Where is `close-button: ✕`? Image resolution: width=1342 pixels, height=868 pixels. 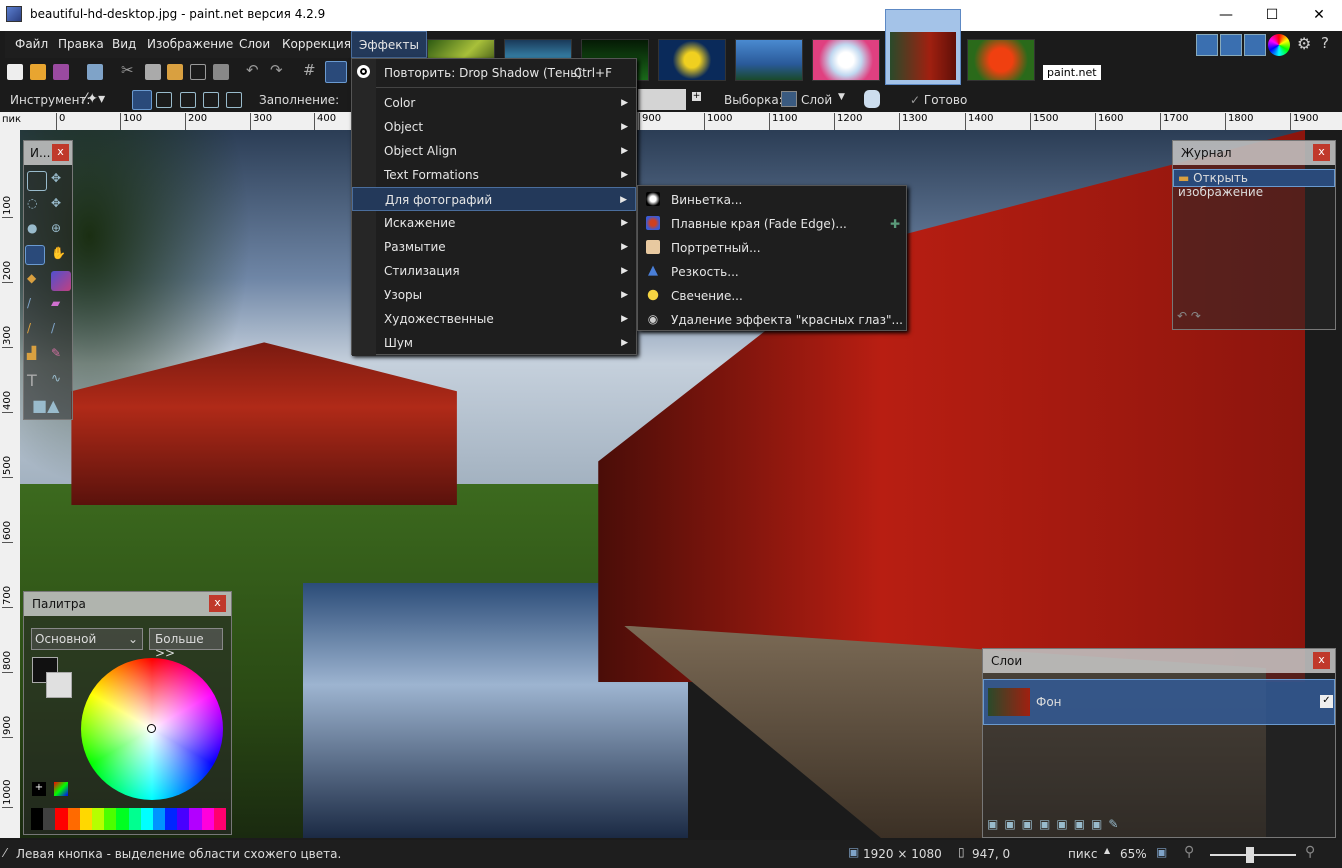 close-button: ✕ is located at coordinates (1319, 15).